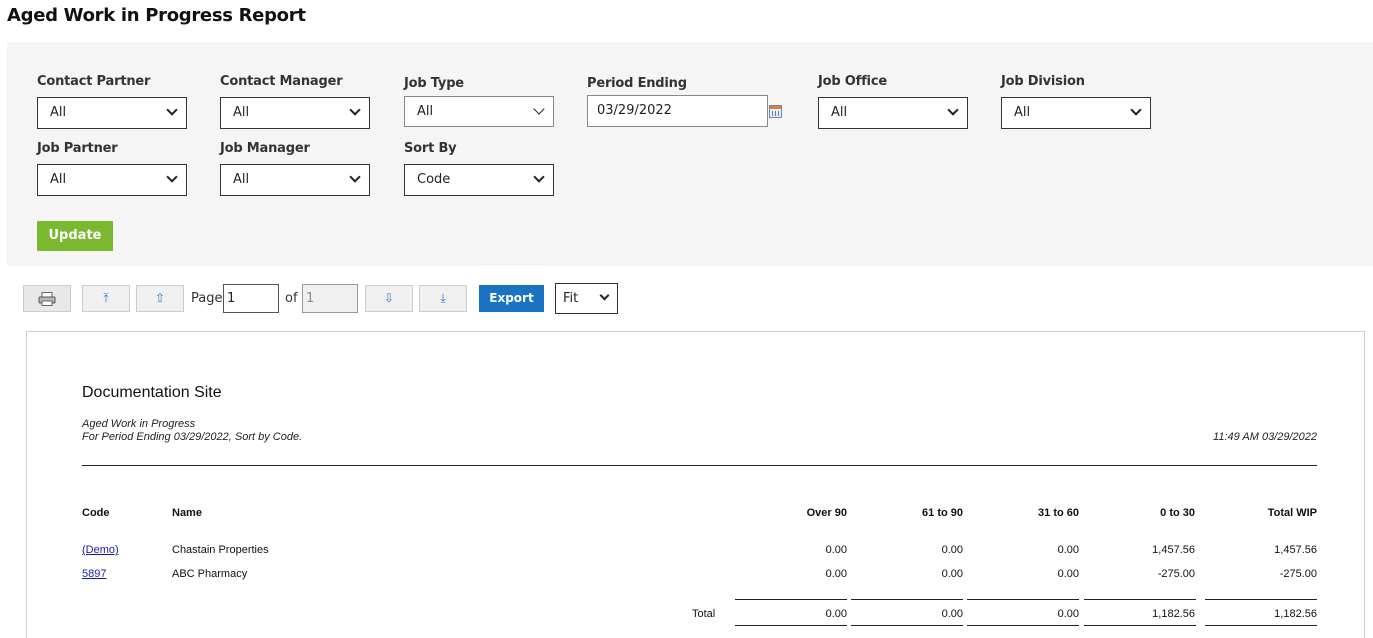 This screenshot has height=638, width=1373. I want to click on contact-manager-select: All, so click(295, 113).